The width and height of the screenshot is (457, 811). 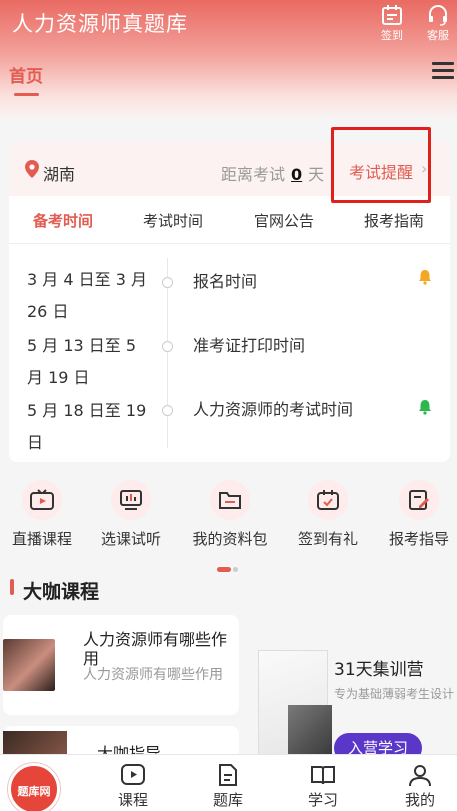 I want to click on timeline-label: 人力资源师的考试时间, so click(x=273, y=409).